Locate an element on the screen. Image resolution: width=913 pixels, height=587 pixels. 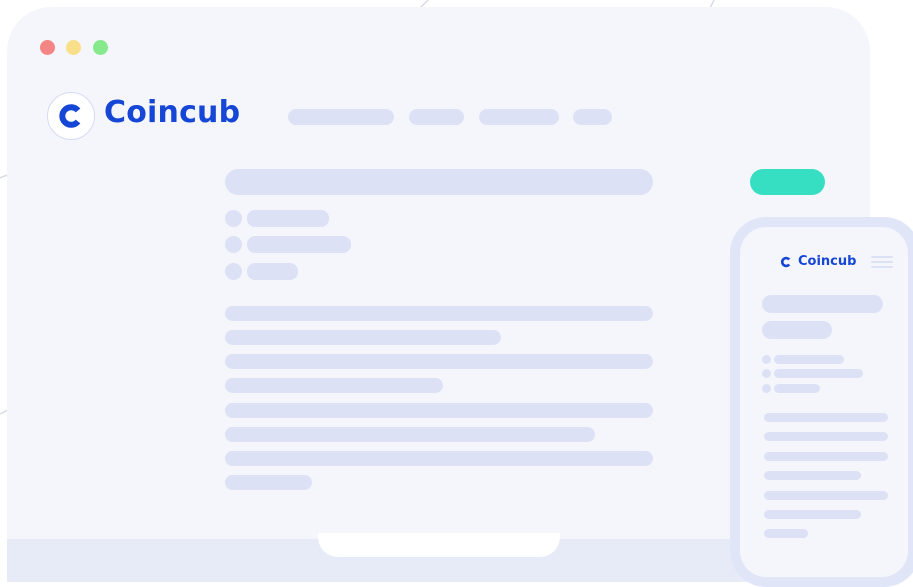
heading-placeholder is located at coordinates (439, 182).